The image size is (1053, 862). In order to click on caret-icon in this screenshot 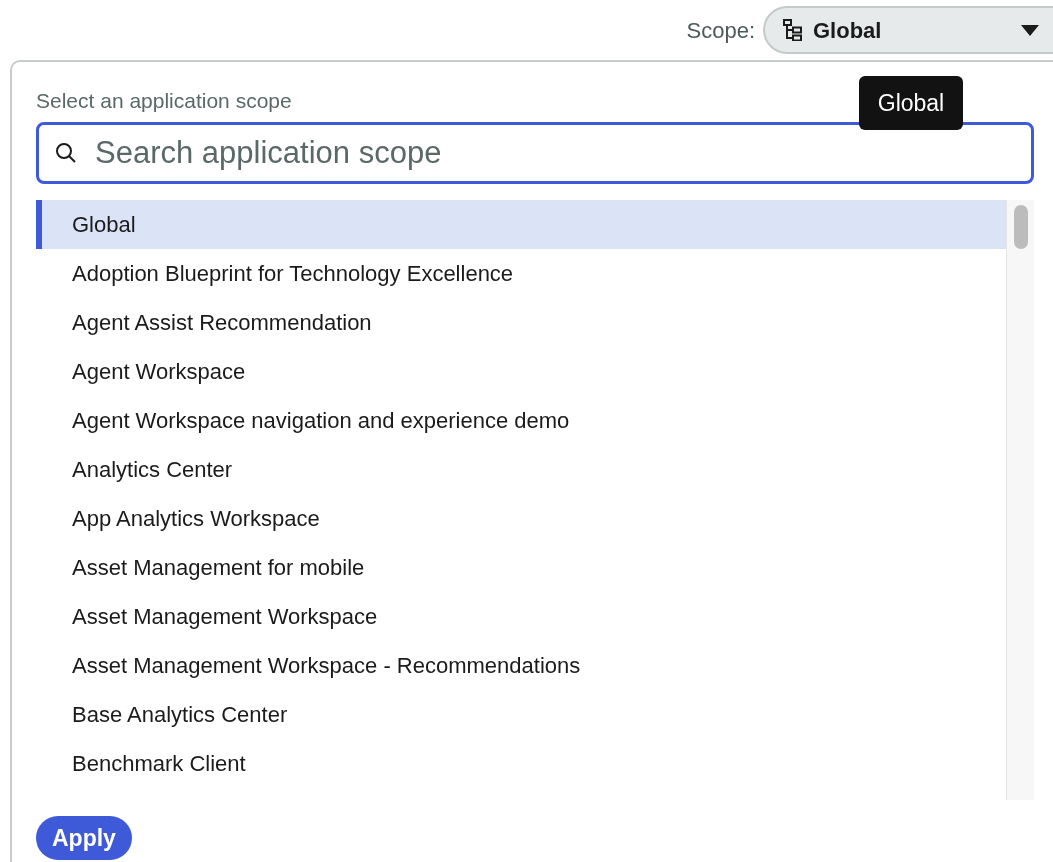, I will do `click(1030, 30)`.